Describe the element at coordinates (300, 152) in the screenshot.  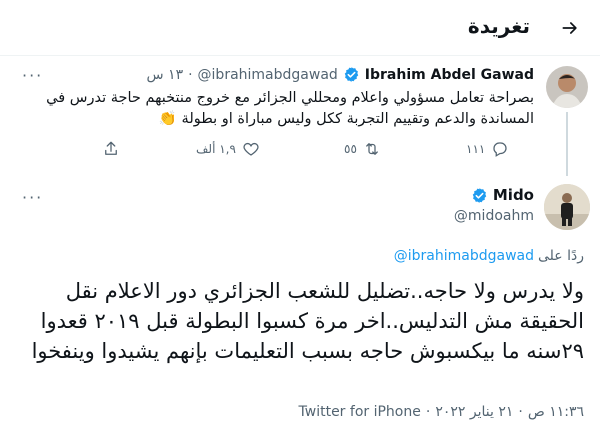
I see `original-tweet-actions: ١١١ ٥٥ ١,٩ ألف` at that location.